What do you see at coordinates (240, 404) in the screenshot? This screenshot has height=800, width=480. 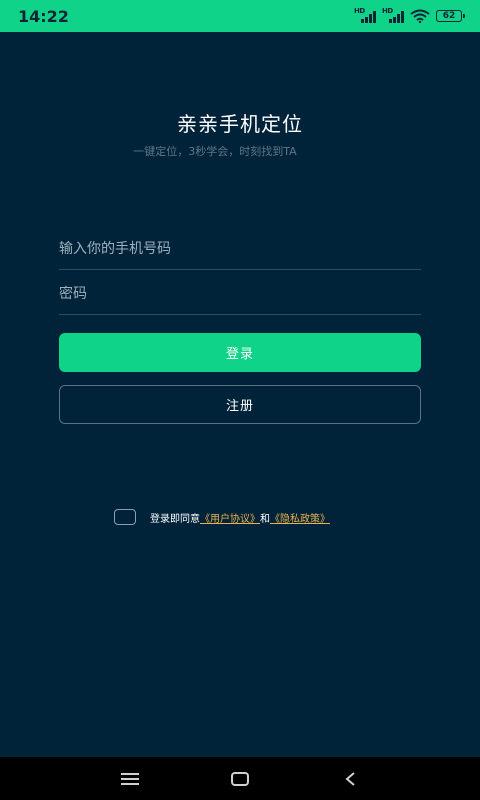 I see `register-button: 注册` at bounding box center [240, 404].